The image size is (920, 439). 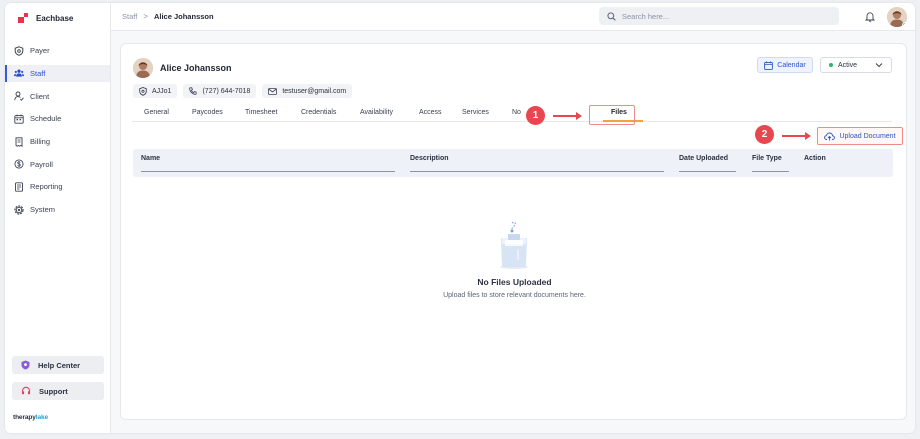 I want to click on online-status-dot, so click(x=904, y=24).